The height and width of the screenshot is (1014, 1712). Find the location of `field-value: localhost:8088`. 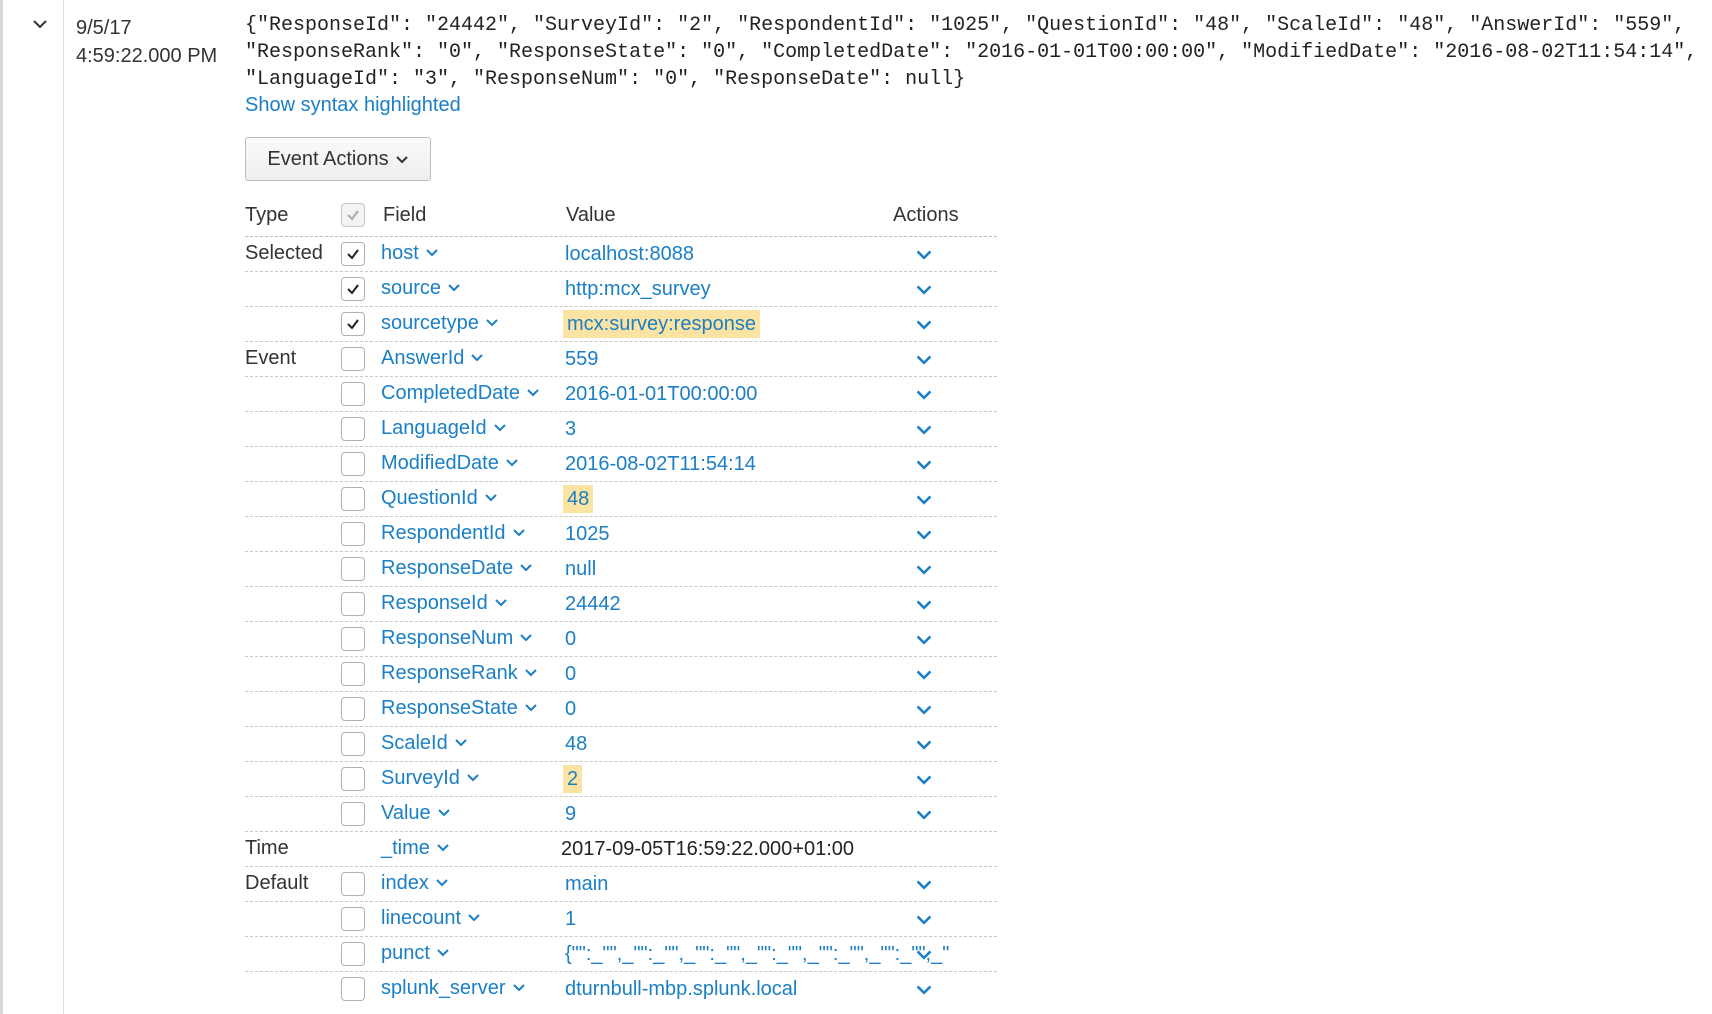

field-value: localhost:8088 is located at coordinates (629, 254).